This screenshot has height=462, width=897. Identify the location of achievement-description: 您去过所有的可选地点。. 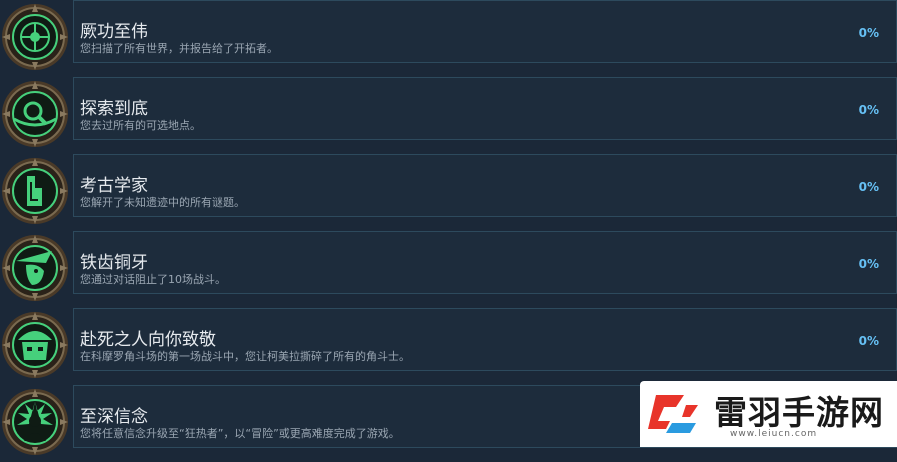
(140, 125).